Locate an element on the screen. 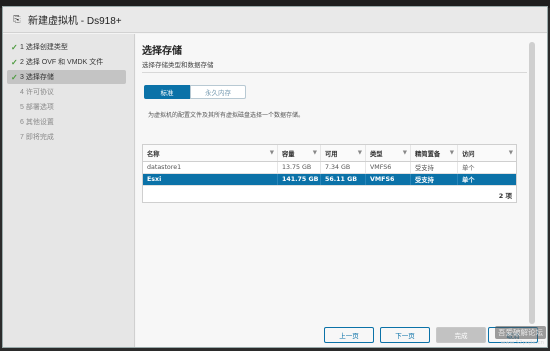  scrollbar-thumb is located at coordinates (532, 183).